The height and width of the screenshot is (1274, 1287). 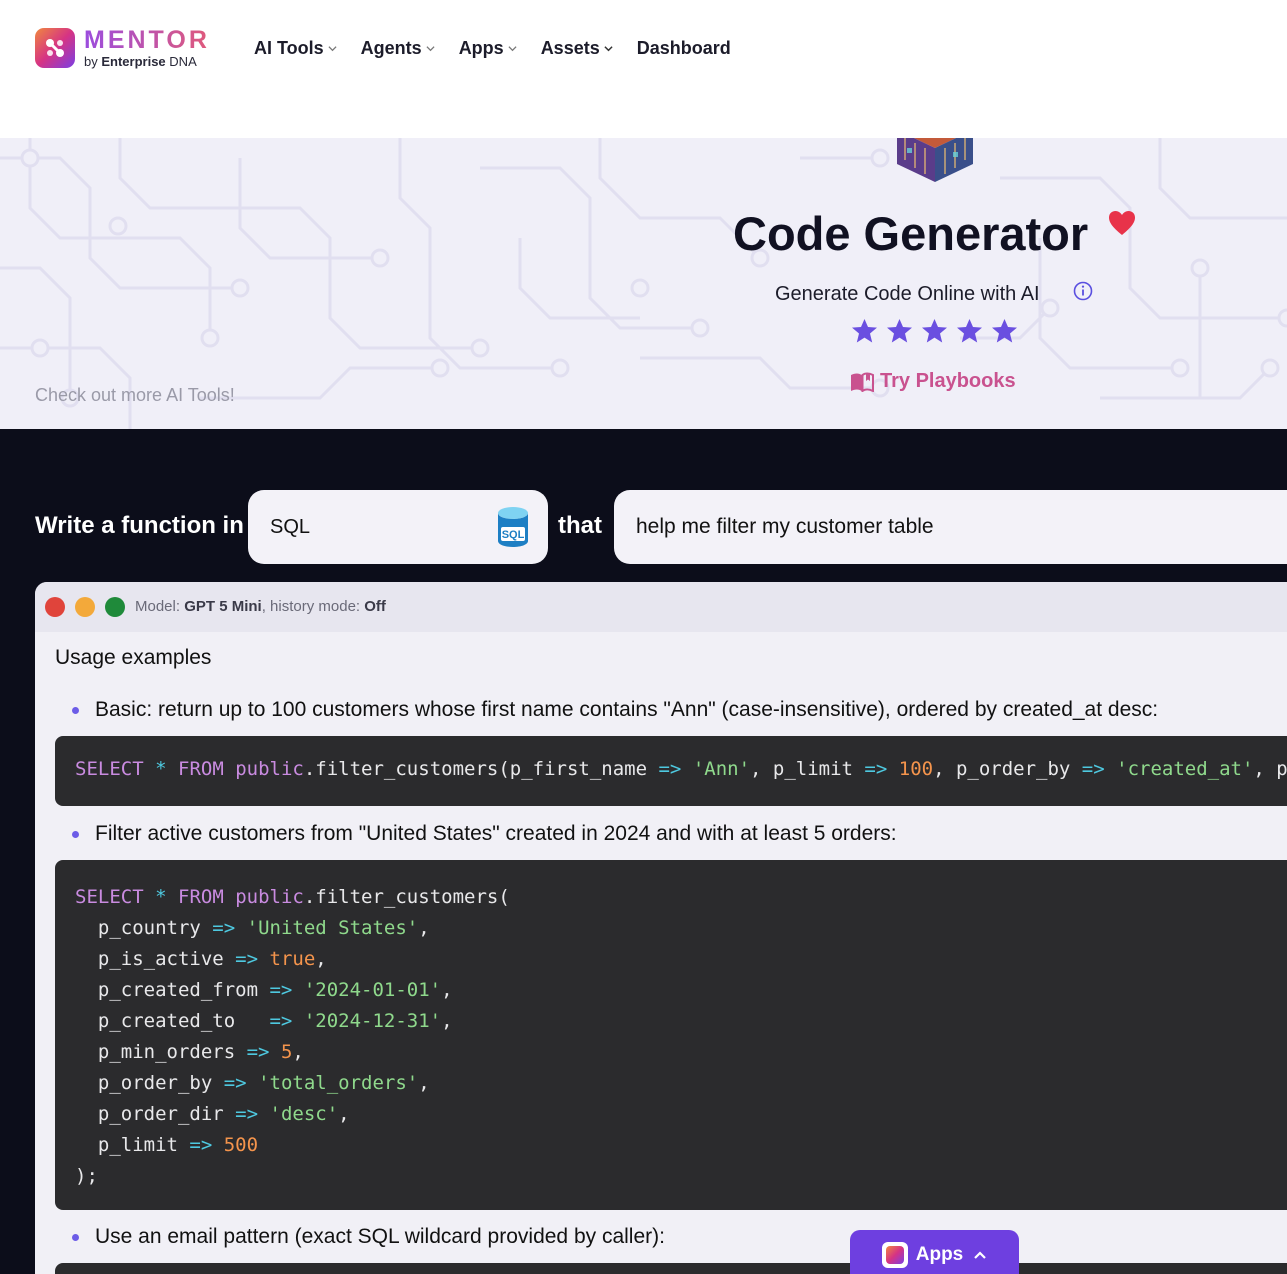 I want to click on prompt-input: help me filter my customer table, so click(x=950, y=527).